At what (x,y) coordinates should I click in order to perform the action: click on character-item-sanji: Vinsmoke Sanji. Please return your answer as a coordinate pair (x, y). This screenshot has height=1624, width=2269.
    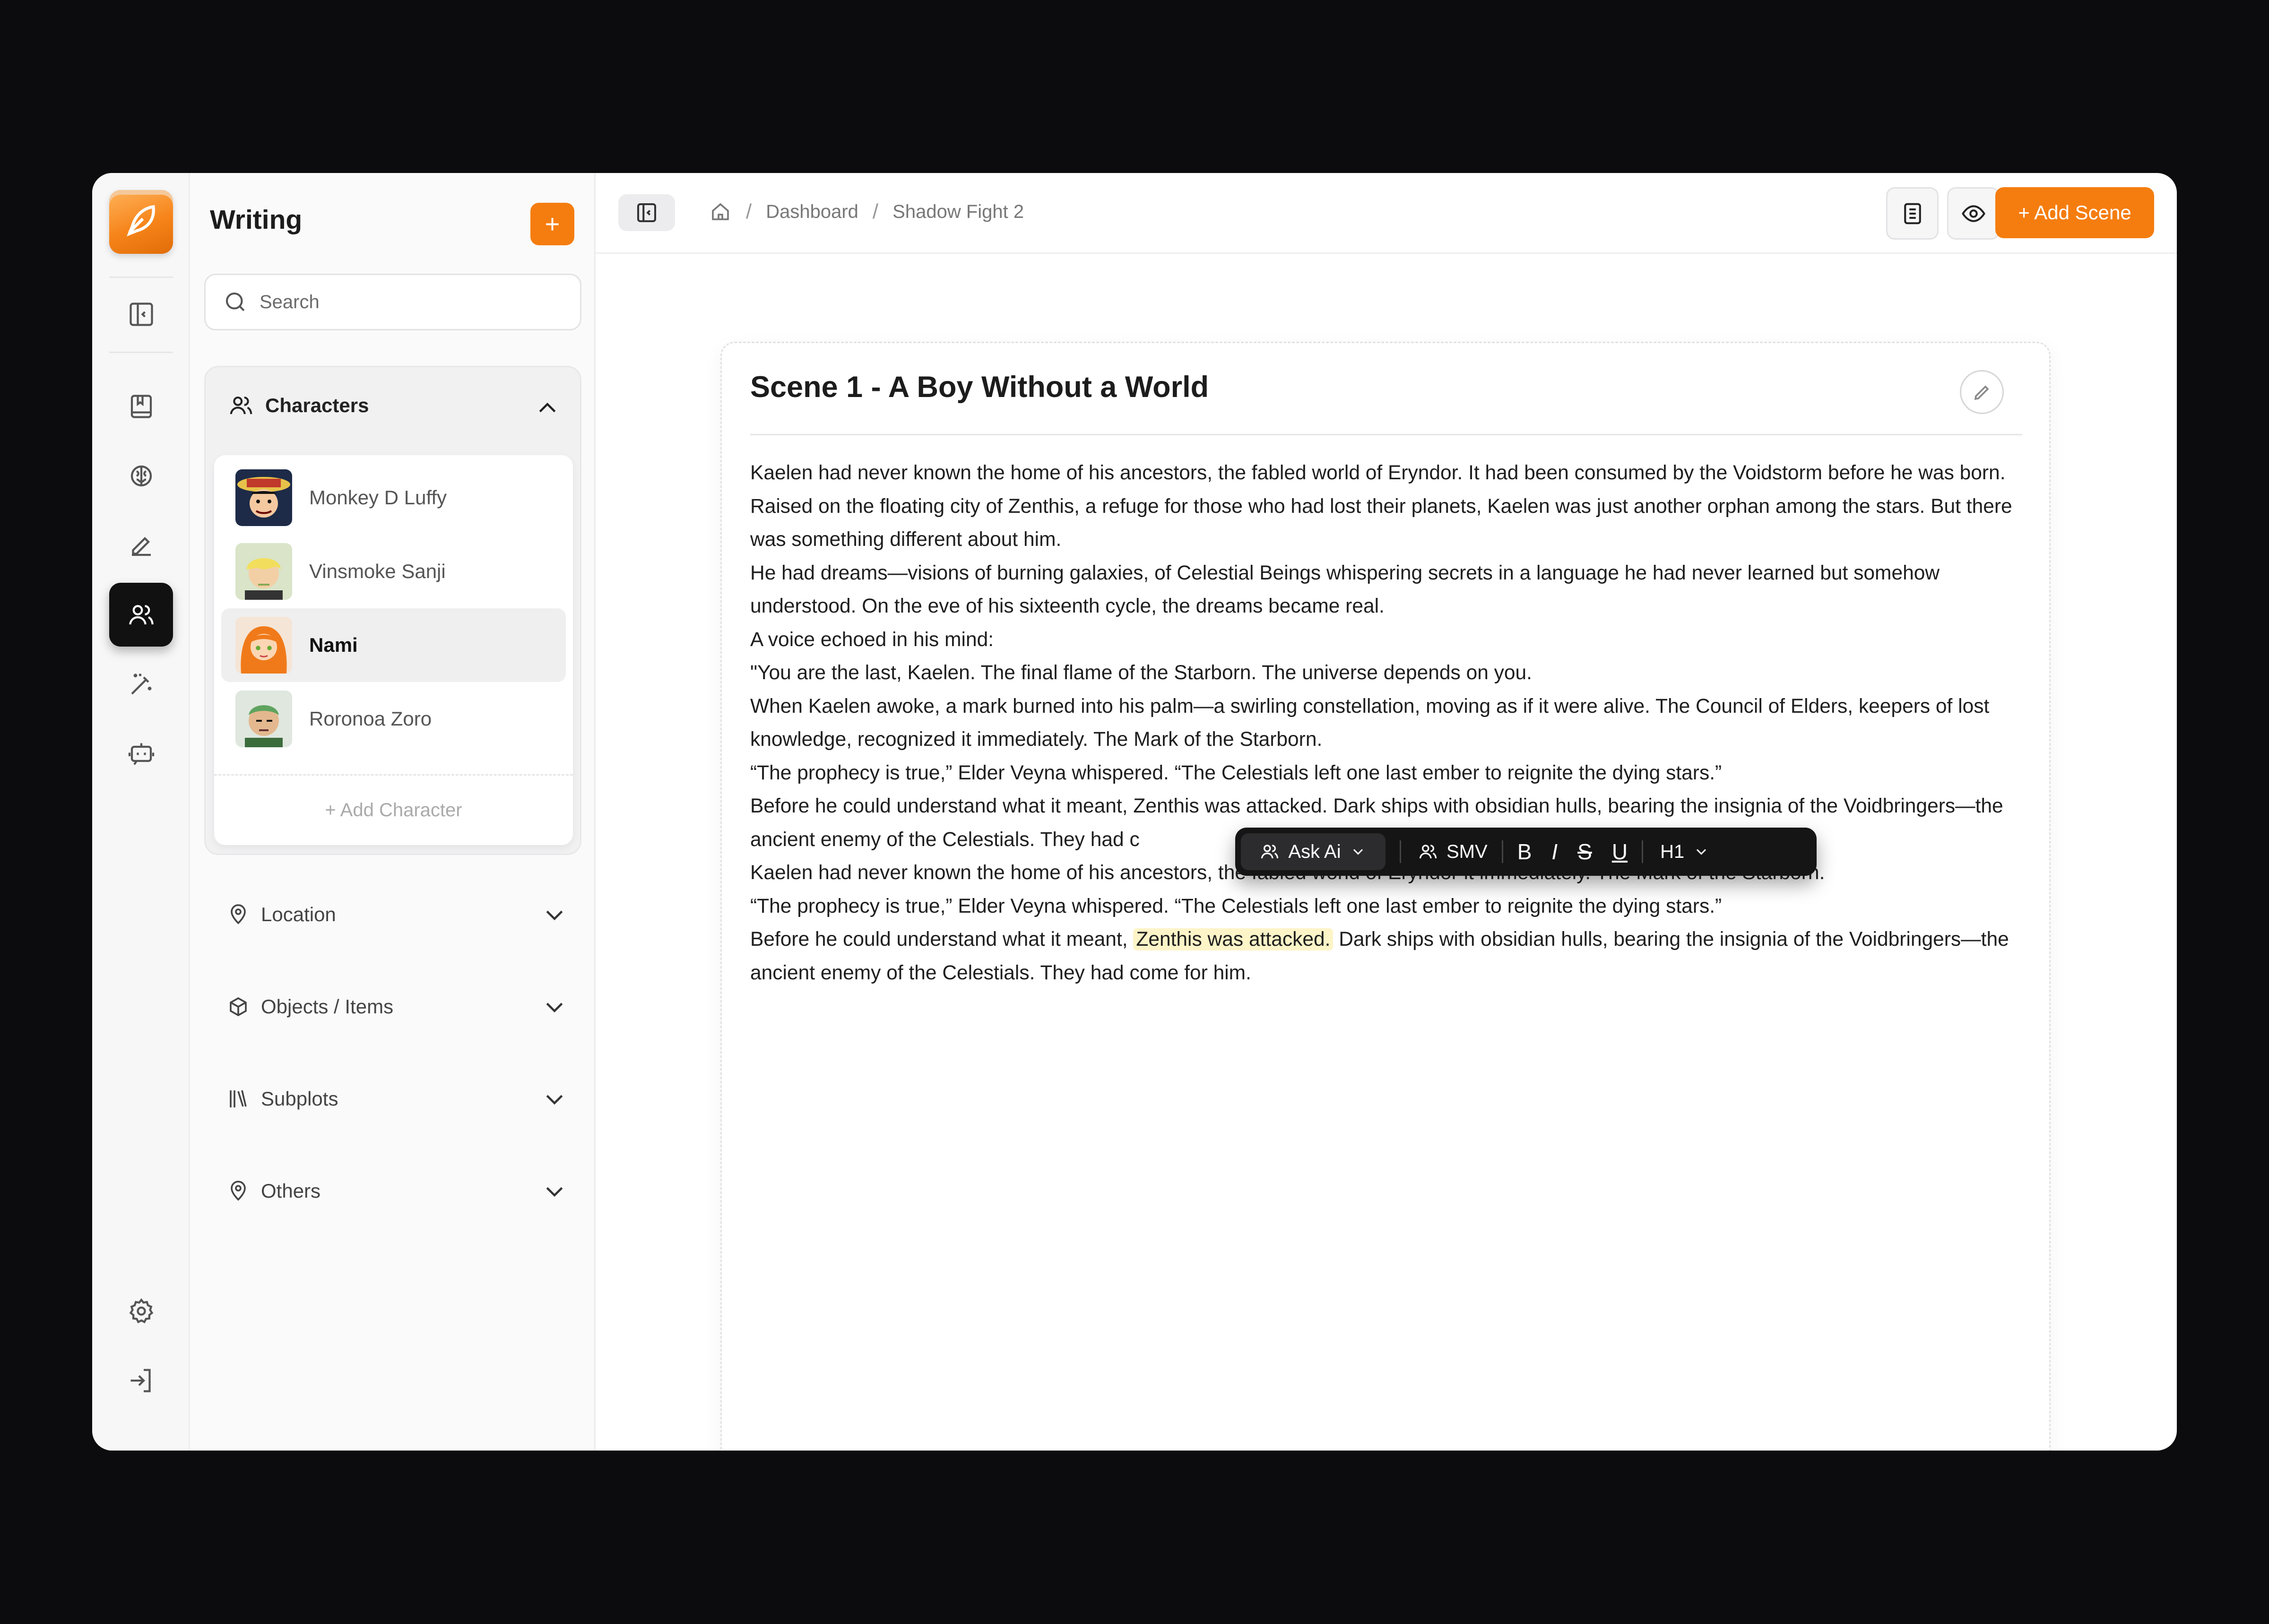
    Looking at the image, I should click on (393, 571).